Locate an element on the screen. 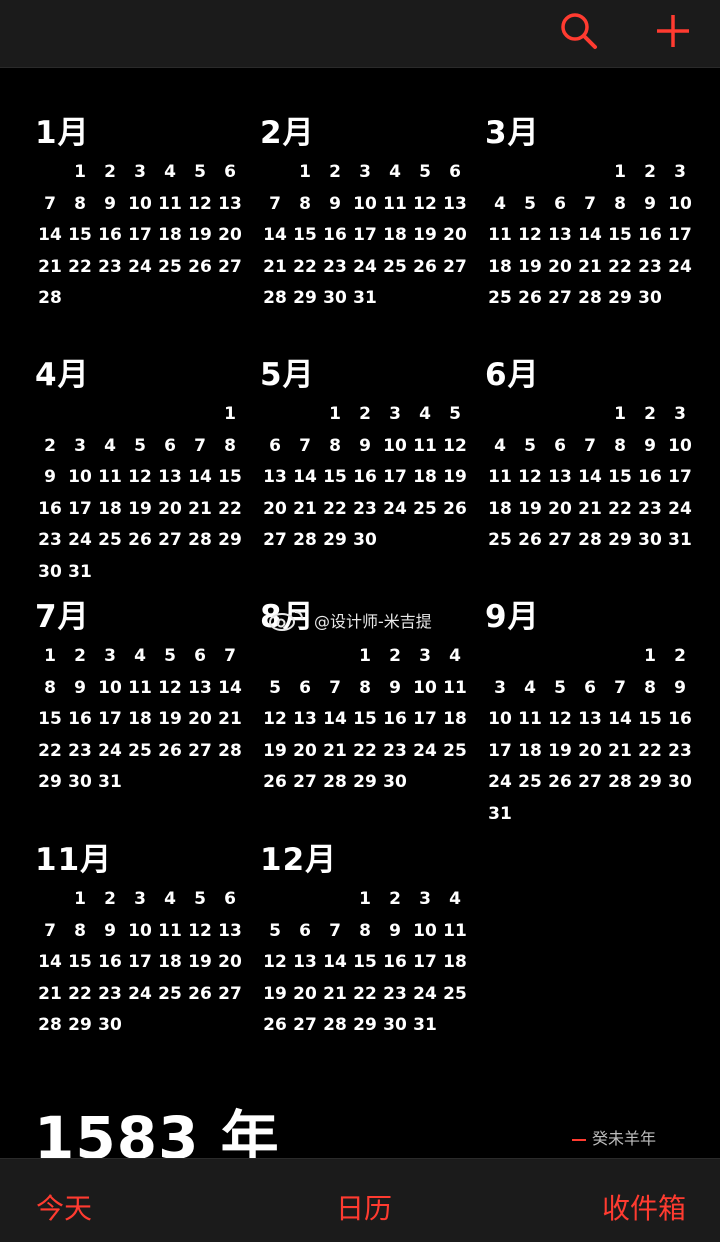 This screenshot has width=720, height=1242. day-cell: 5 is located at coordinates (140, 447).